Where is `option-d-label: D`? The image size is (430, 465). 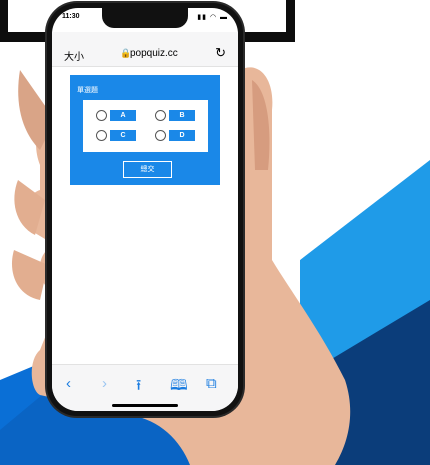 option-d-label: D is located at coordinates (182, 135).